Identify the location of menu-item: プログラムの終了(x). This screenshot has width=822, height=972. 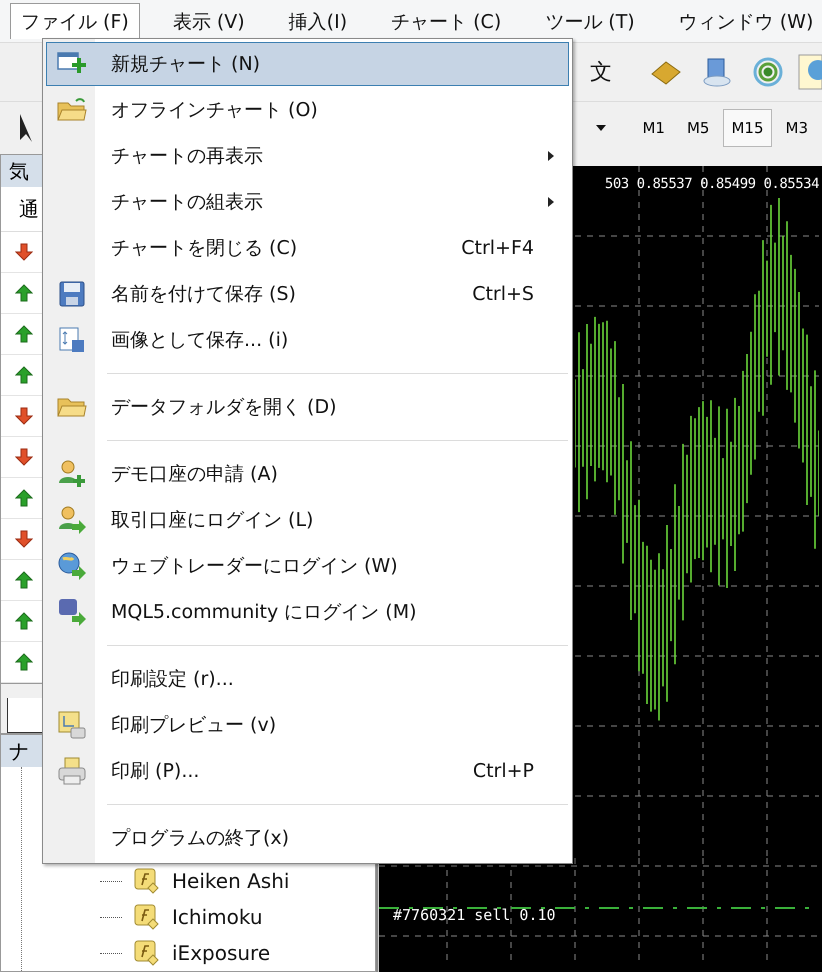
(307, 838).